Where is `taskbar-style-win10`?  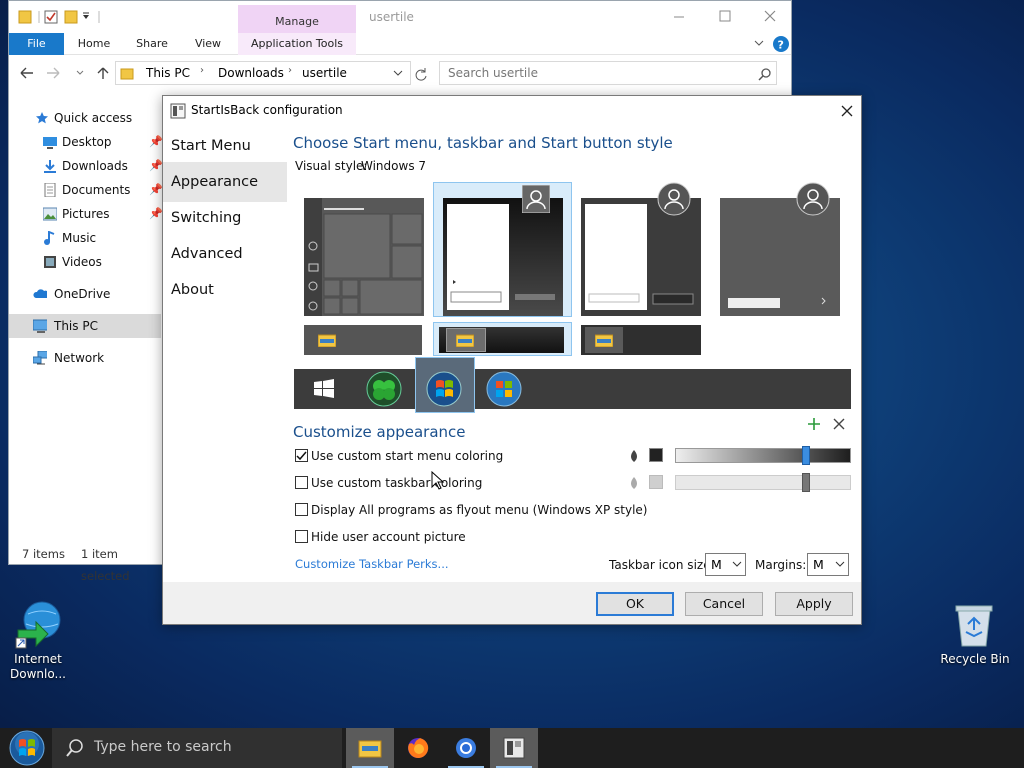
taskbar-style-win10 is located at coordinates (363, 340).